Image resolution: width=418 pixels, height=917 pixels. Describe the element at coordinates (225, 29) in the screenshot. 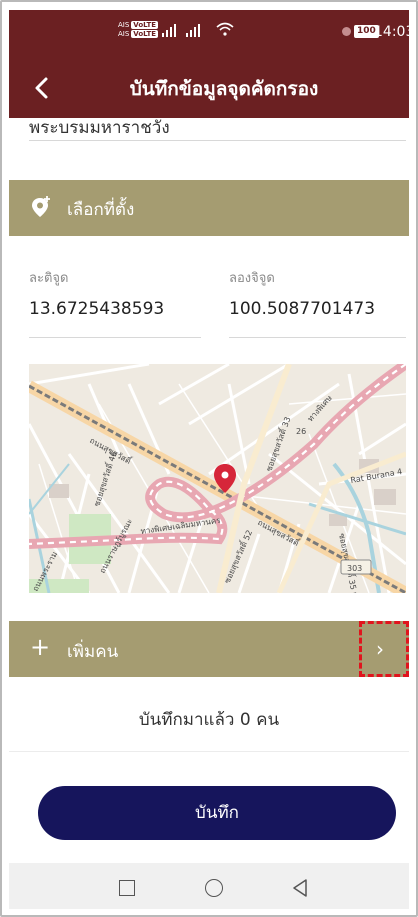

I see `wifi-icon` at that location.